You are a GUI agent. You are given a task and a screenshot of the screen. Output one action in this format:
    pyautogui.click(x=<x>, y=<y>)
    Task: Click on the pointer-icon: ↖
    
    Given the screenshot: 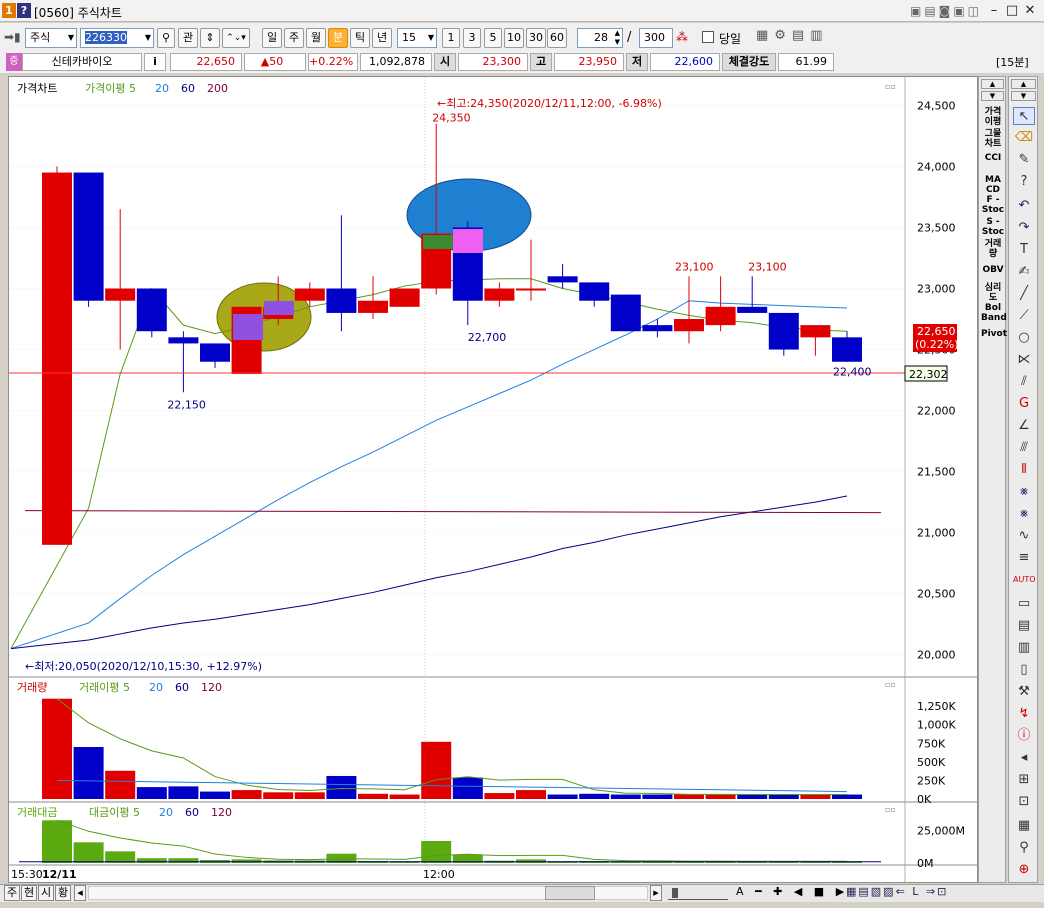 What is the action you would take?
    pyautogui.click(x=1024, y=116)
    